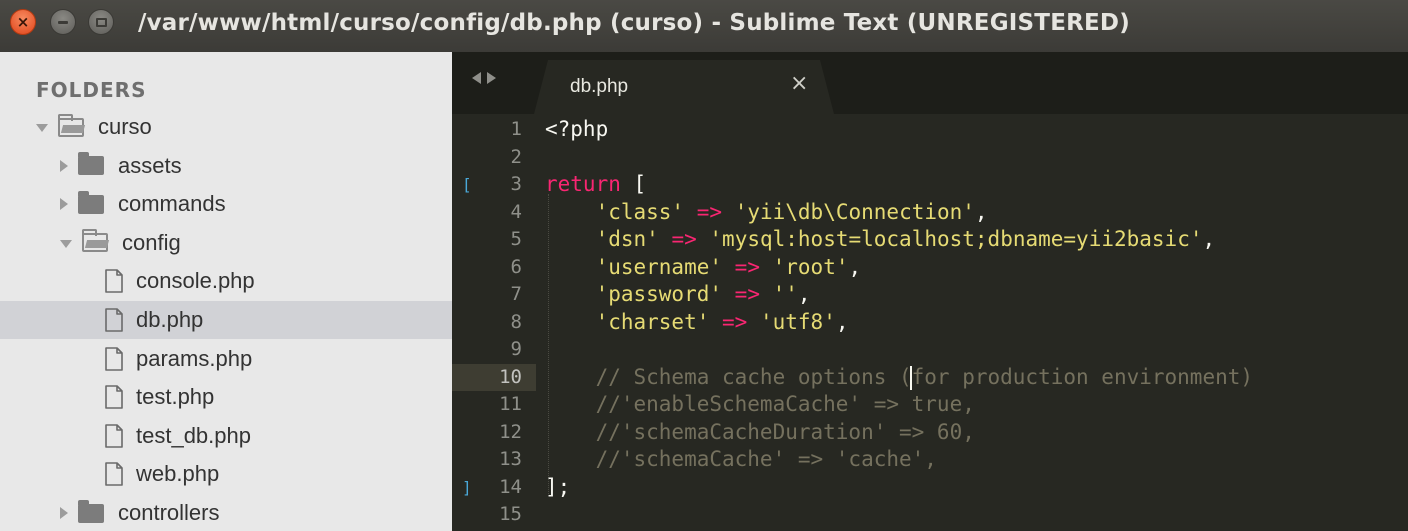 This screenshot has width=1408, height=531. Describe the element at coordinates (659, 266) in the screenshot. I see `code-token: 'username'` at that location.